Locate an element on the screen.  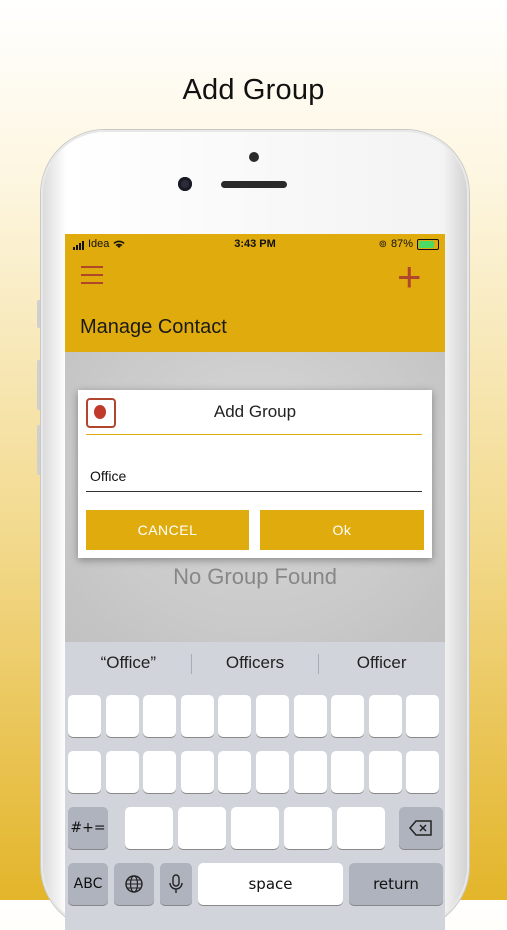
globe-key is located at coordinates (134, 884).